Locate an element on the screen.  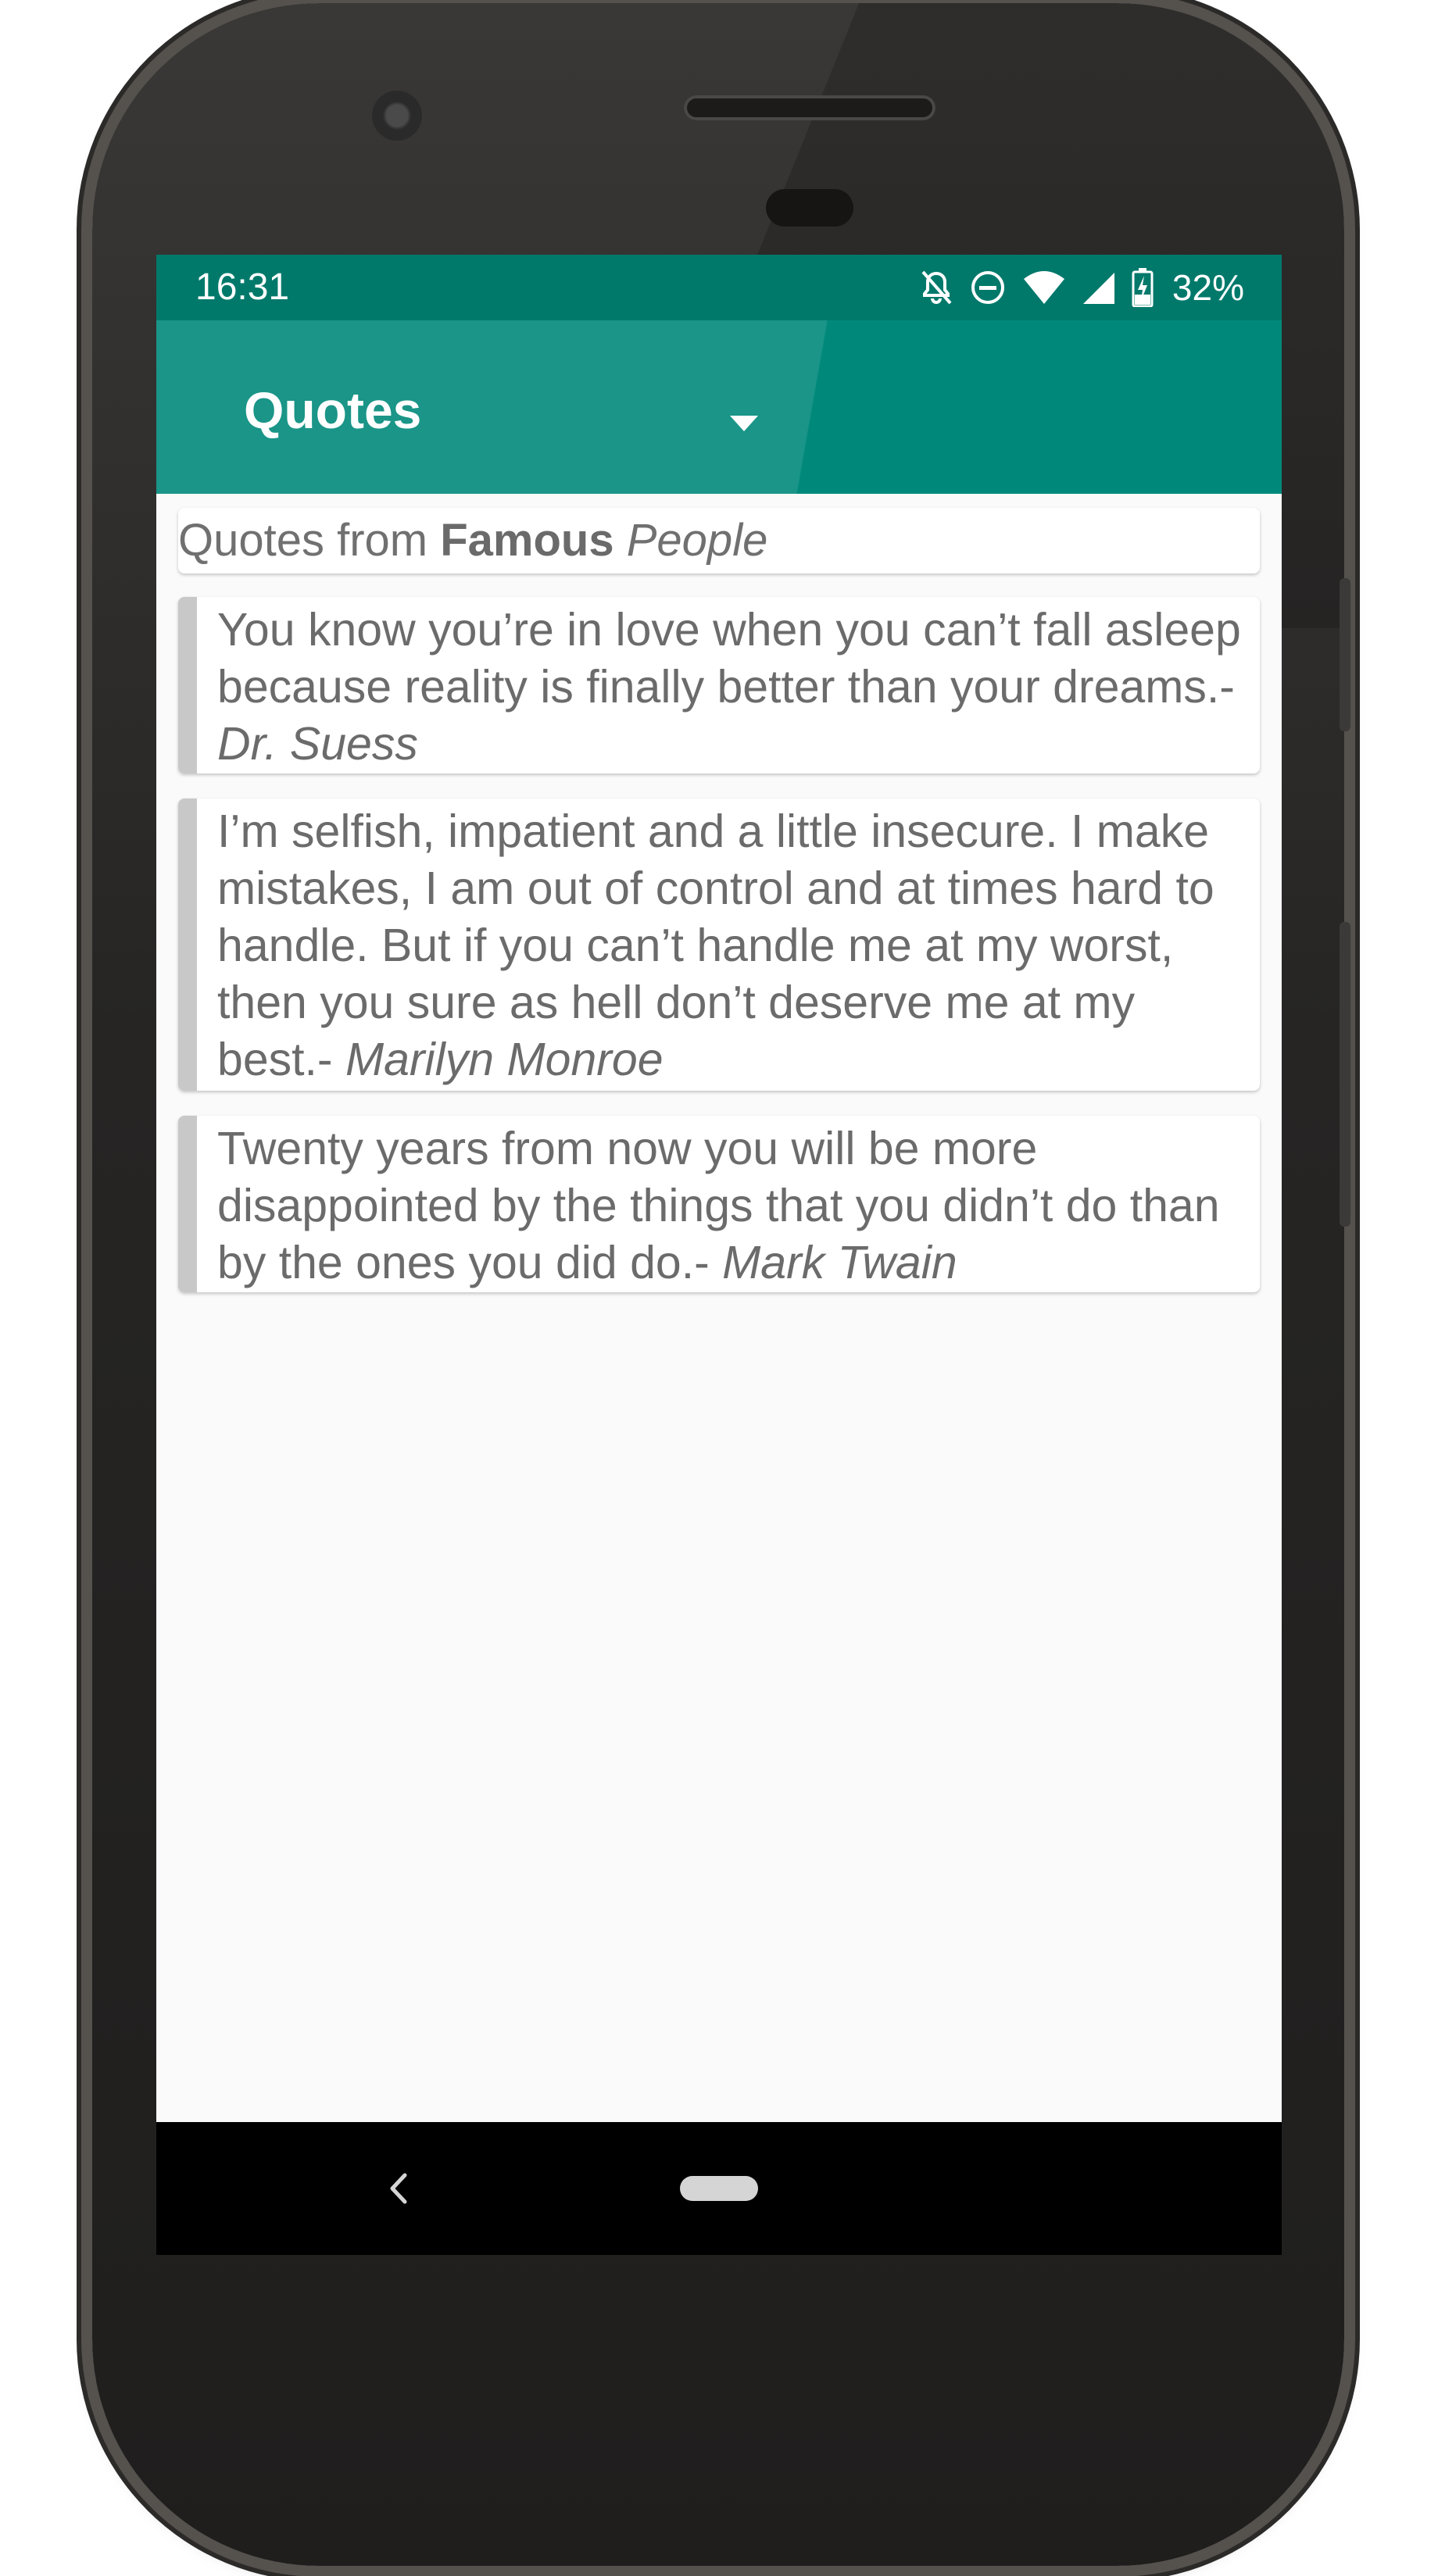
notifications-off-icon is located at coordinates (936, 287).